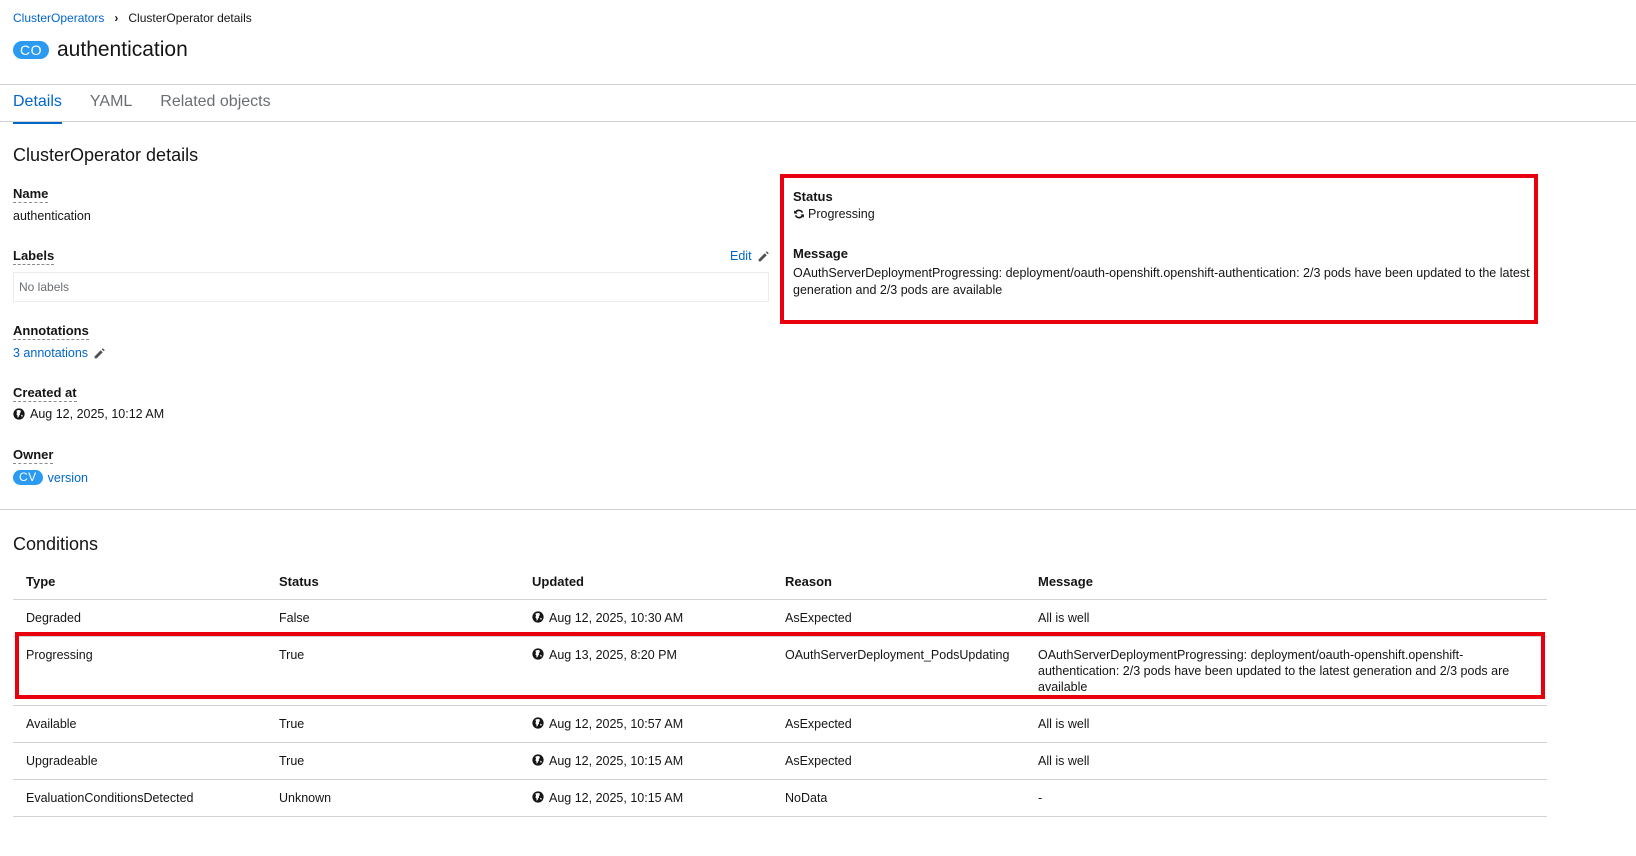  Describe the element at coordinates (28, 477) in the screenshot. I see `owner-badge: CV` at that location.